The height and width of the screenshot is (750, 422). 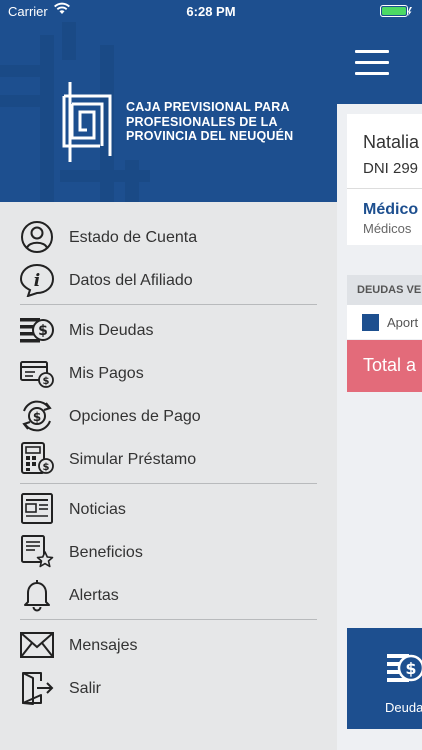 I want to click on svg-text: i, so click(x=37, y=281).